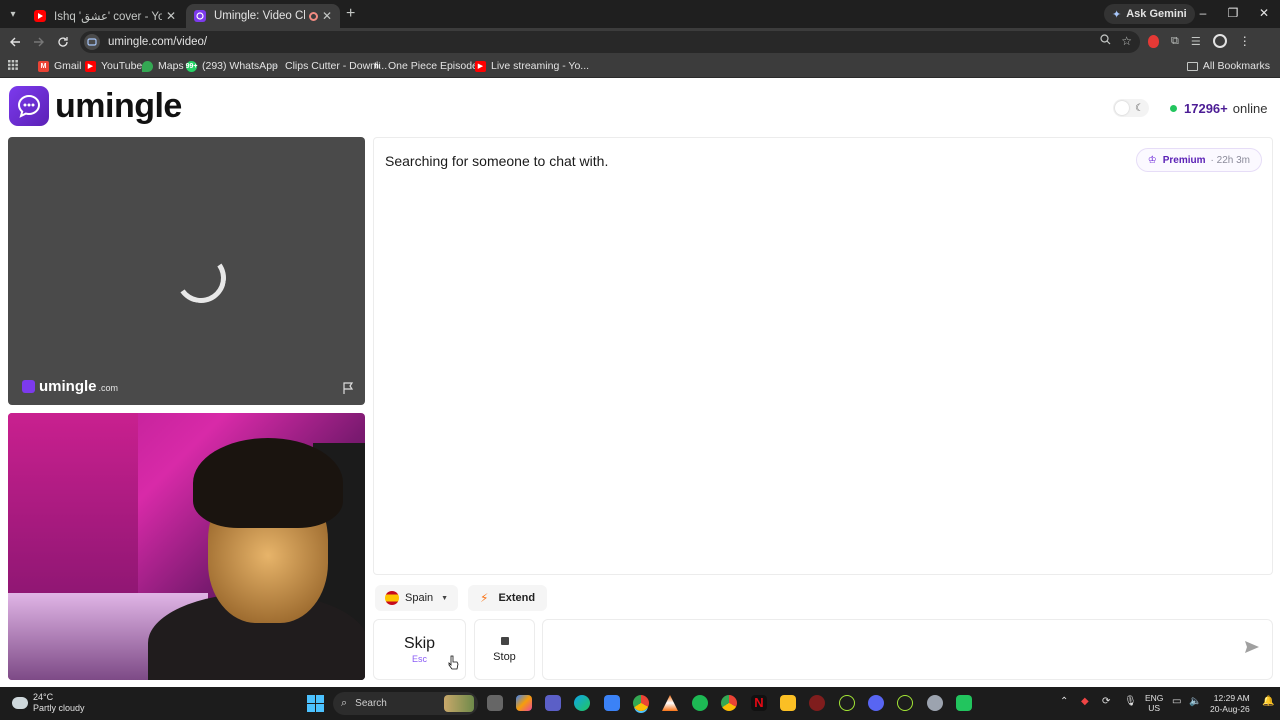  I want to click on url-text: umingle.com/video/, so click(158, 42).